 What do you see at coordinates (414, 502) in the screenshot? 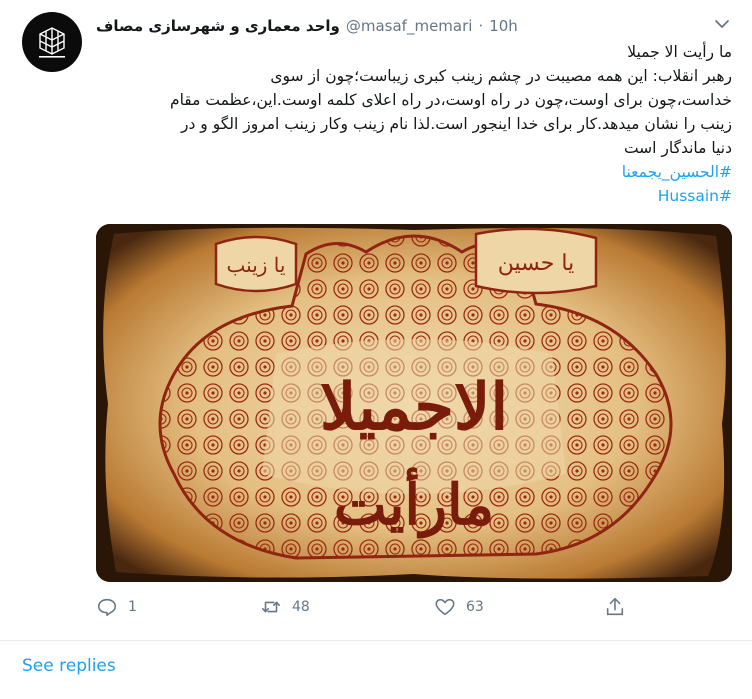
I see `lower-calligraphy-text: مارأيت` at bounding box center [414, 502].